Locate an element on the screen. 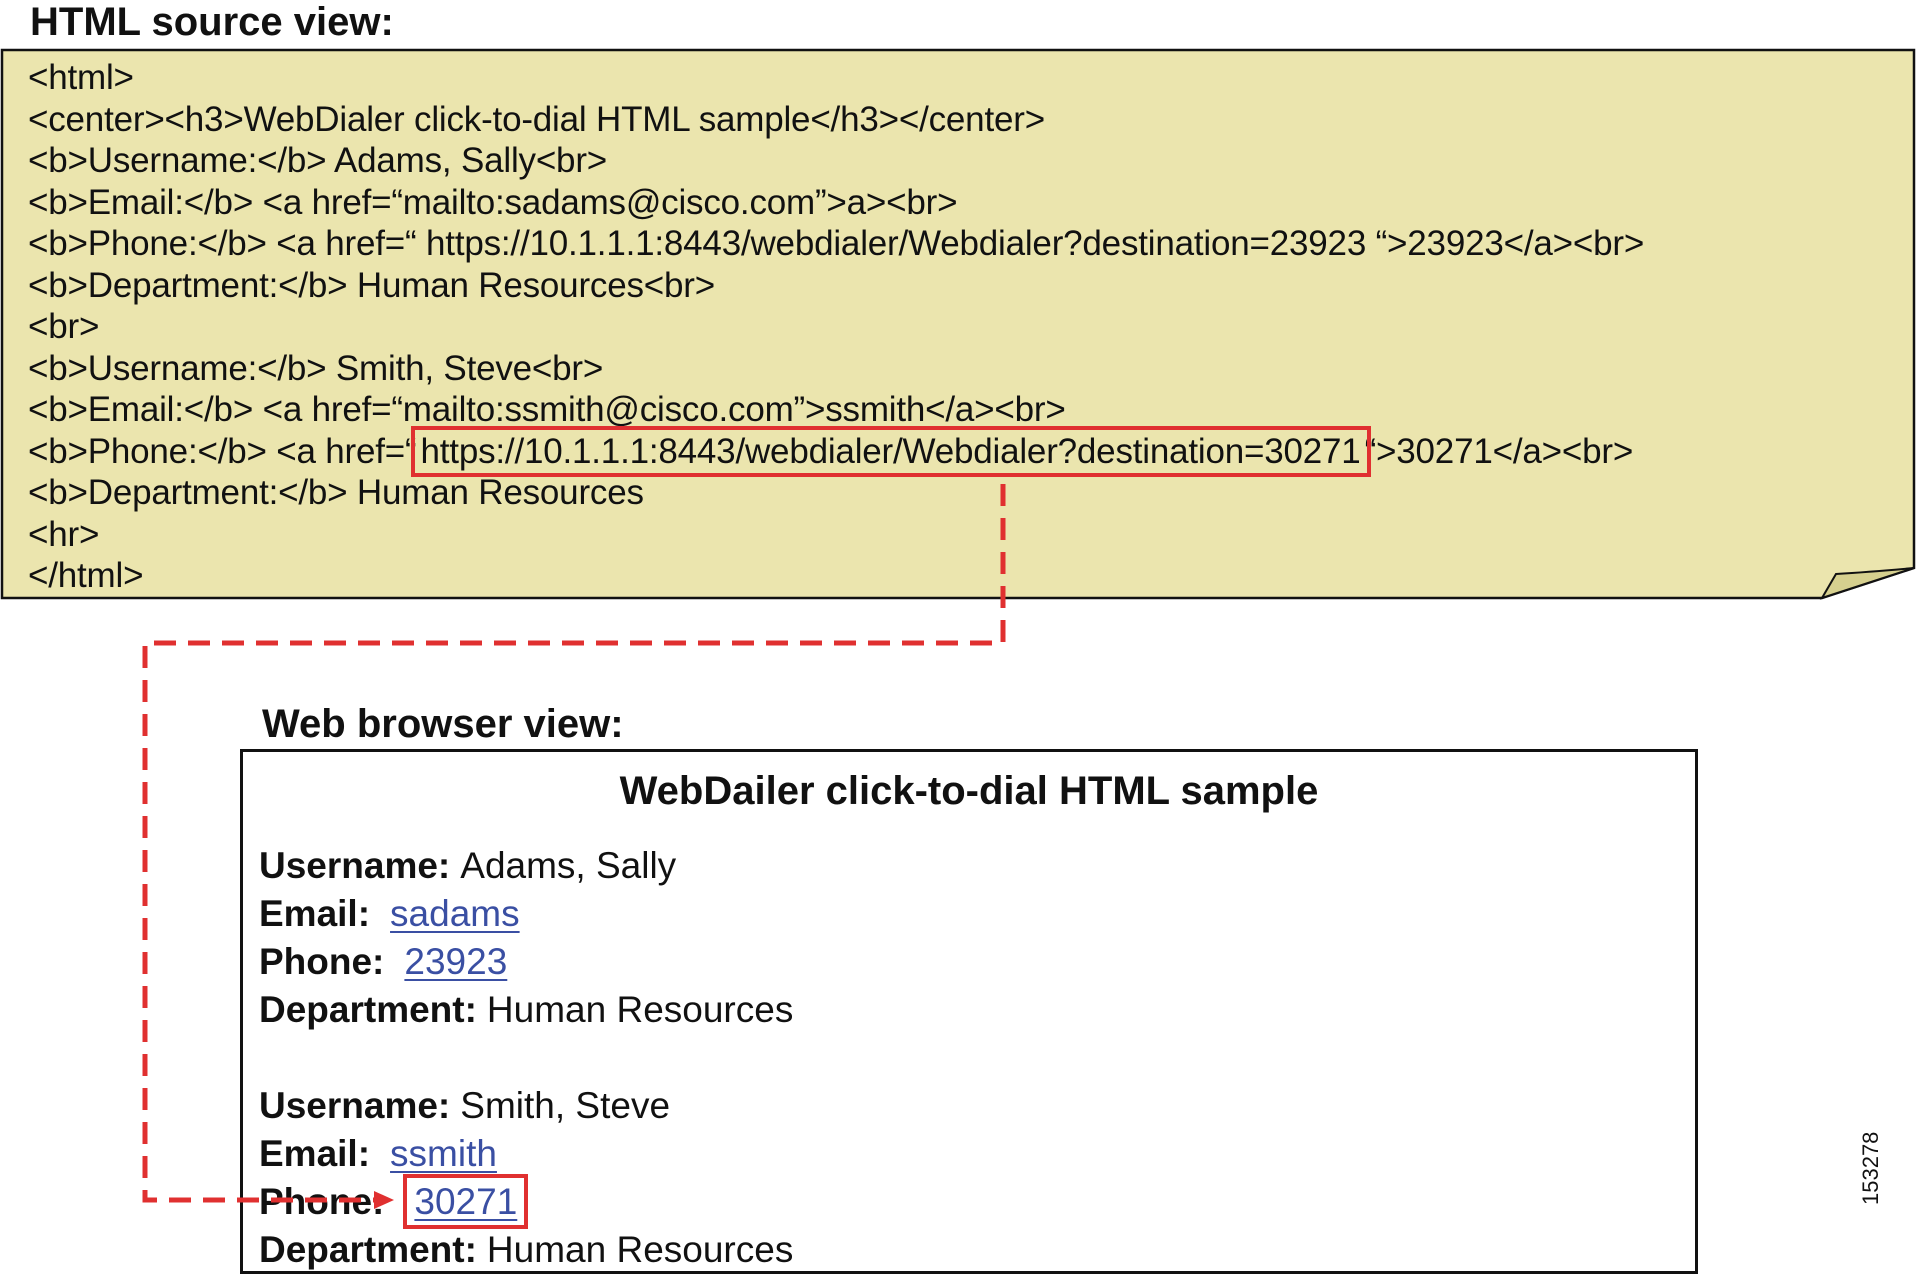 The width and height of the screenshot is (1916, 1277). code-line: <br> is located at coordinates (64, 326).